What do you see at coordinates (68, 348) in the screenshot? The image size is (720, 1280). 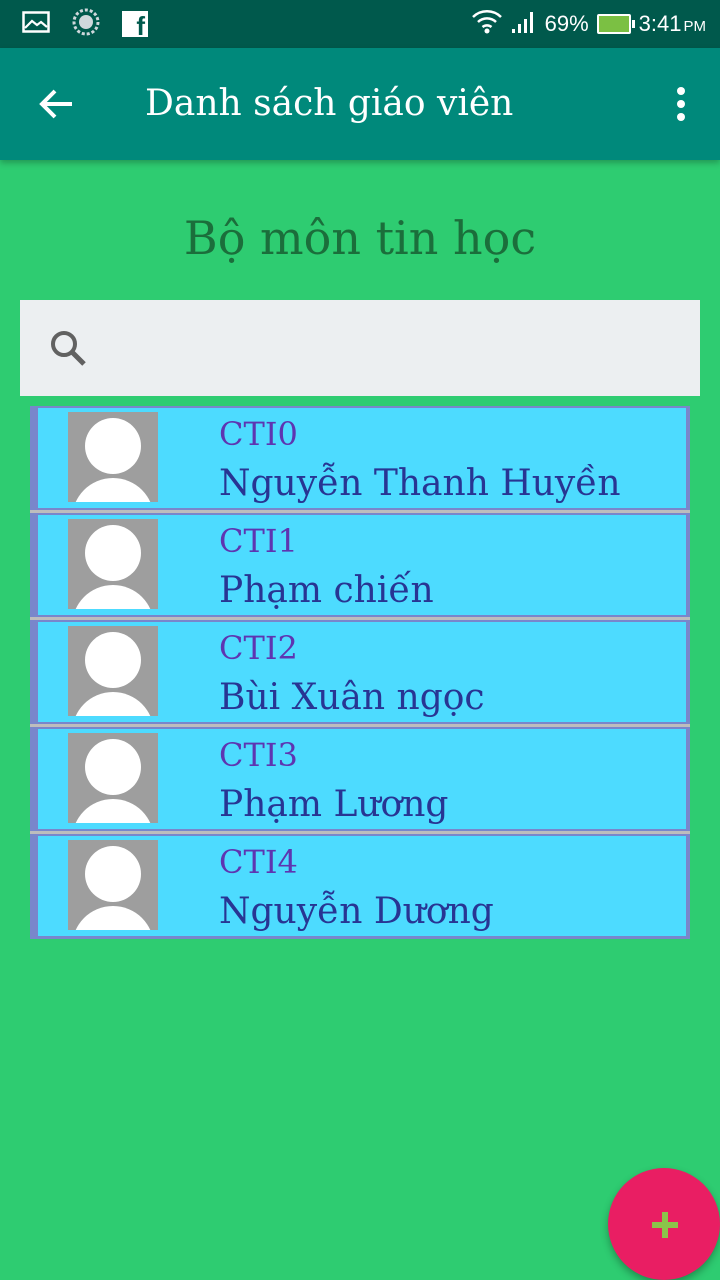 I see `search-icon` at bounding box center [68, 348].